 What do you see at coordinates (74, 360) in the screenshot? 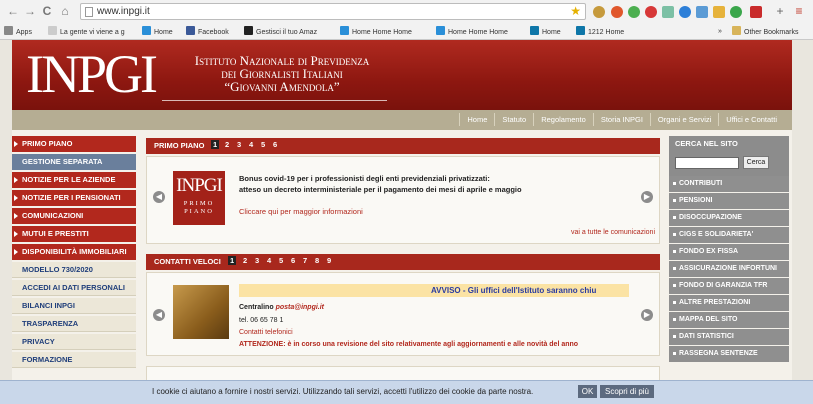
I see `nav-formazione: FORMAZIONE` at bounding box center [74, 360].